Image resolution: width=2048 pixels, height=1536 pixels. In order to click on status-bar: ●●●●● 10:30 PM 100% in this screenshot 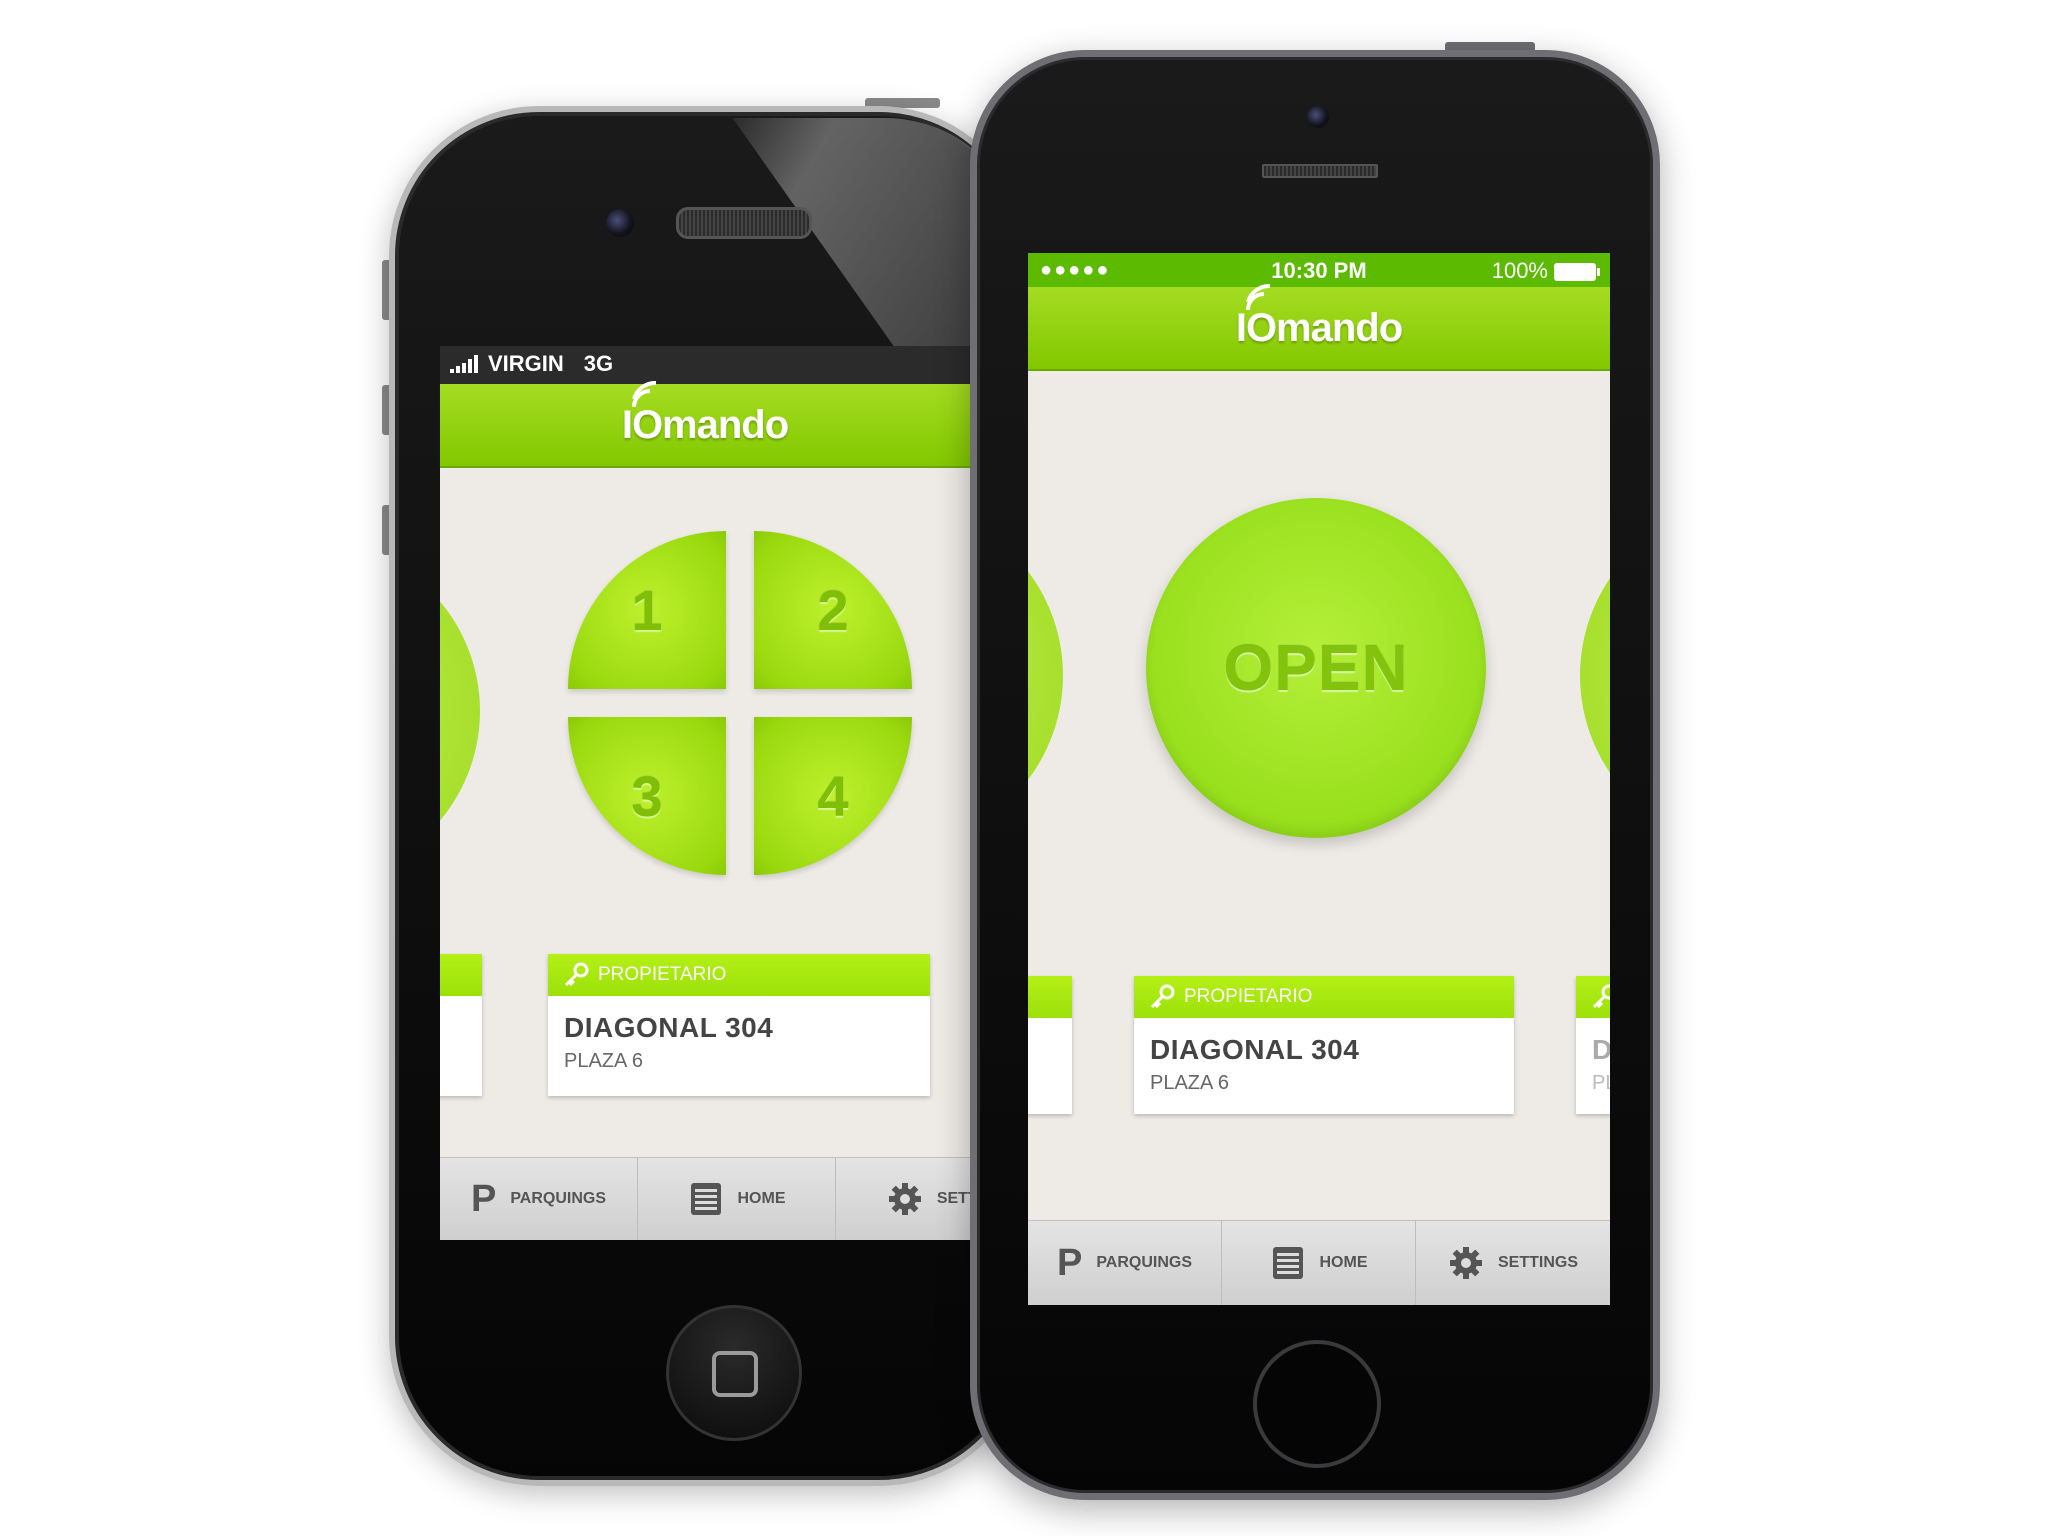, I will do `click(1319, 270)`.